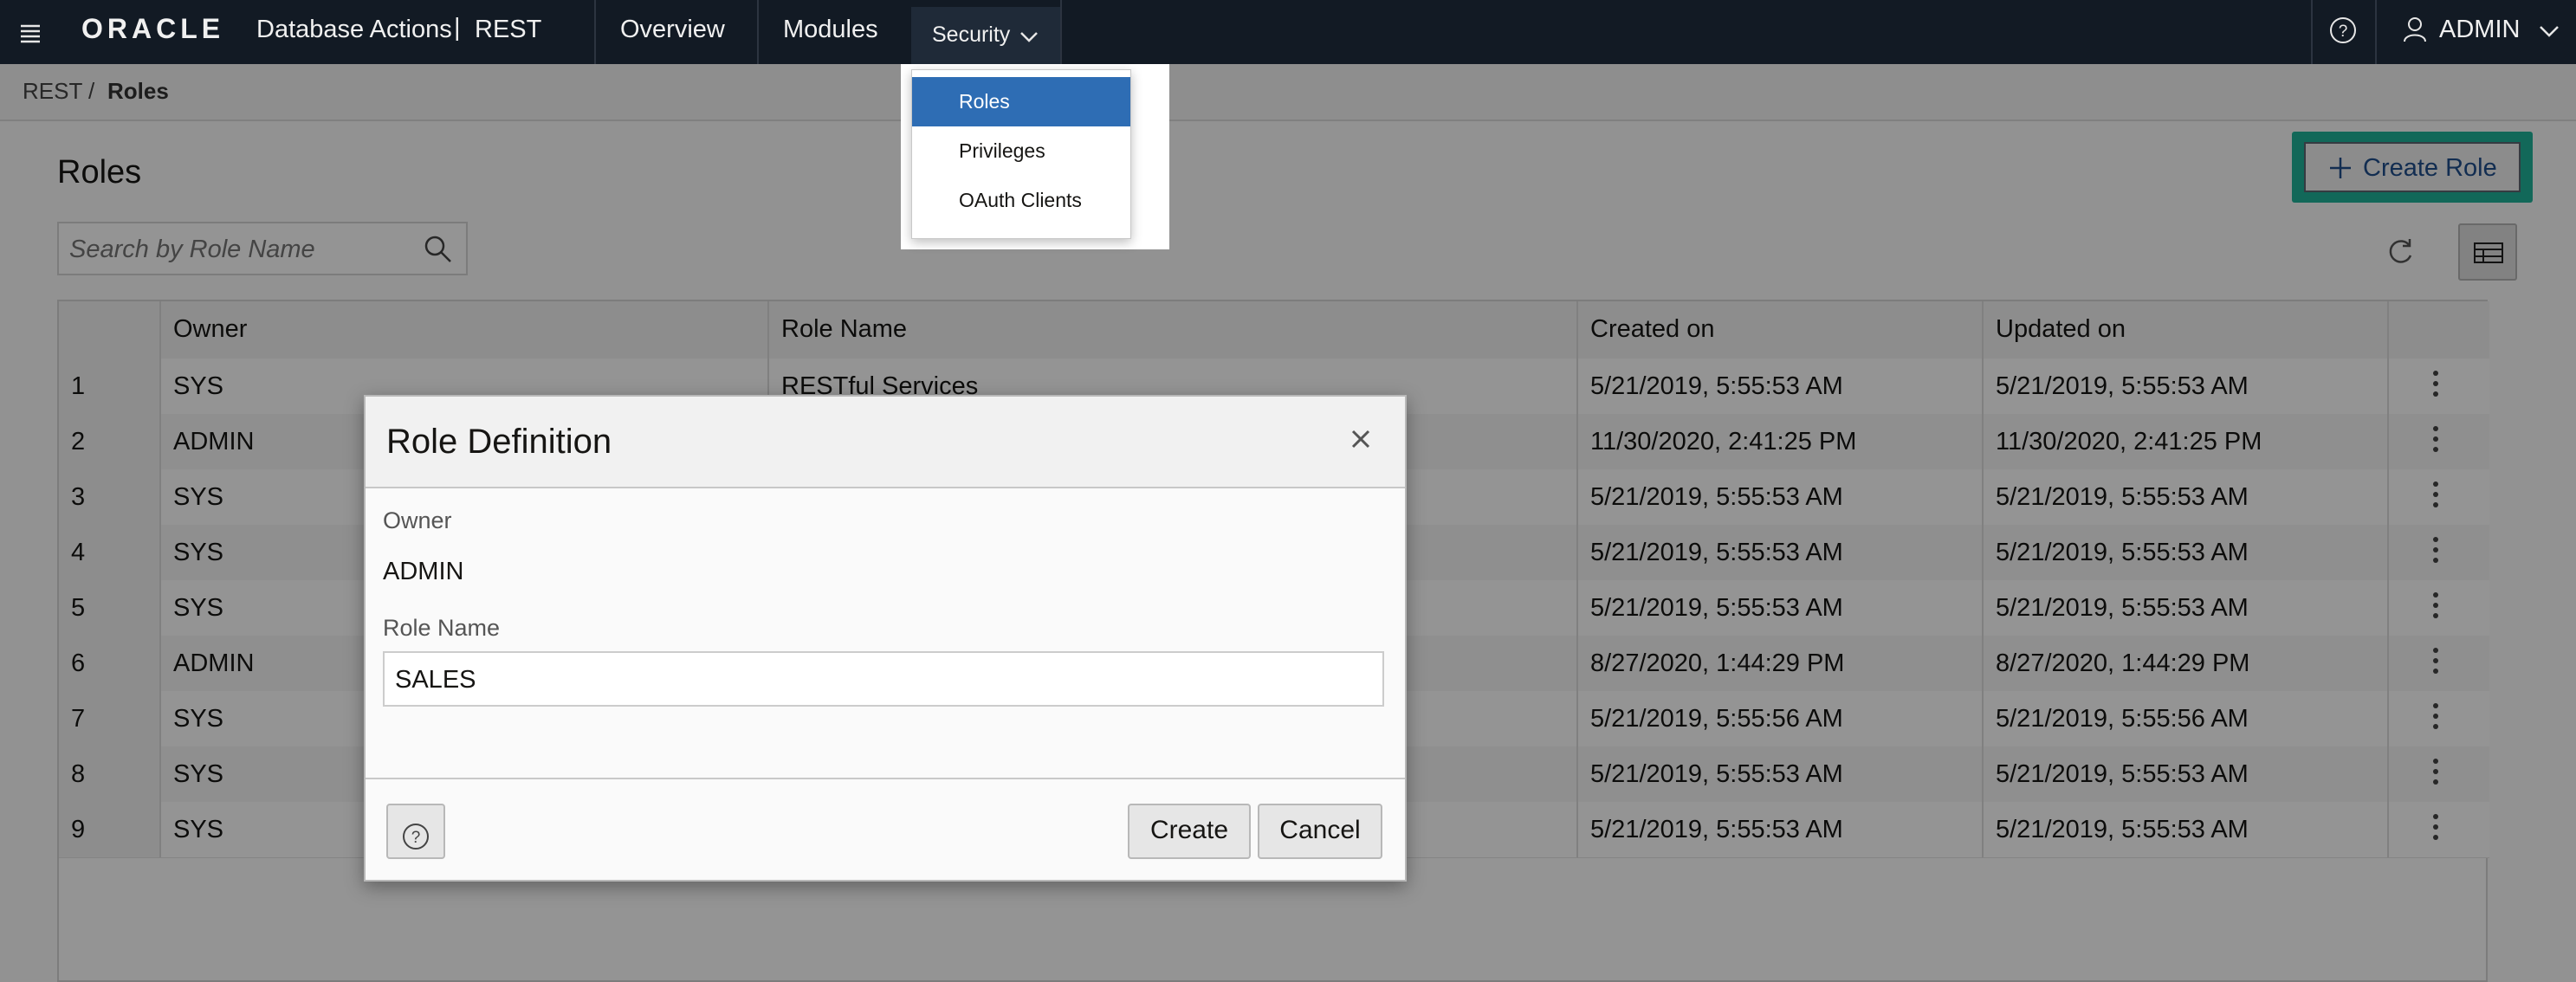 This screenshot has width=2576, height=982. Describe the element at coordinates (499, 442) in the screenshot. I see `dialog-title: Role Definition` at that location.